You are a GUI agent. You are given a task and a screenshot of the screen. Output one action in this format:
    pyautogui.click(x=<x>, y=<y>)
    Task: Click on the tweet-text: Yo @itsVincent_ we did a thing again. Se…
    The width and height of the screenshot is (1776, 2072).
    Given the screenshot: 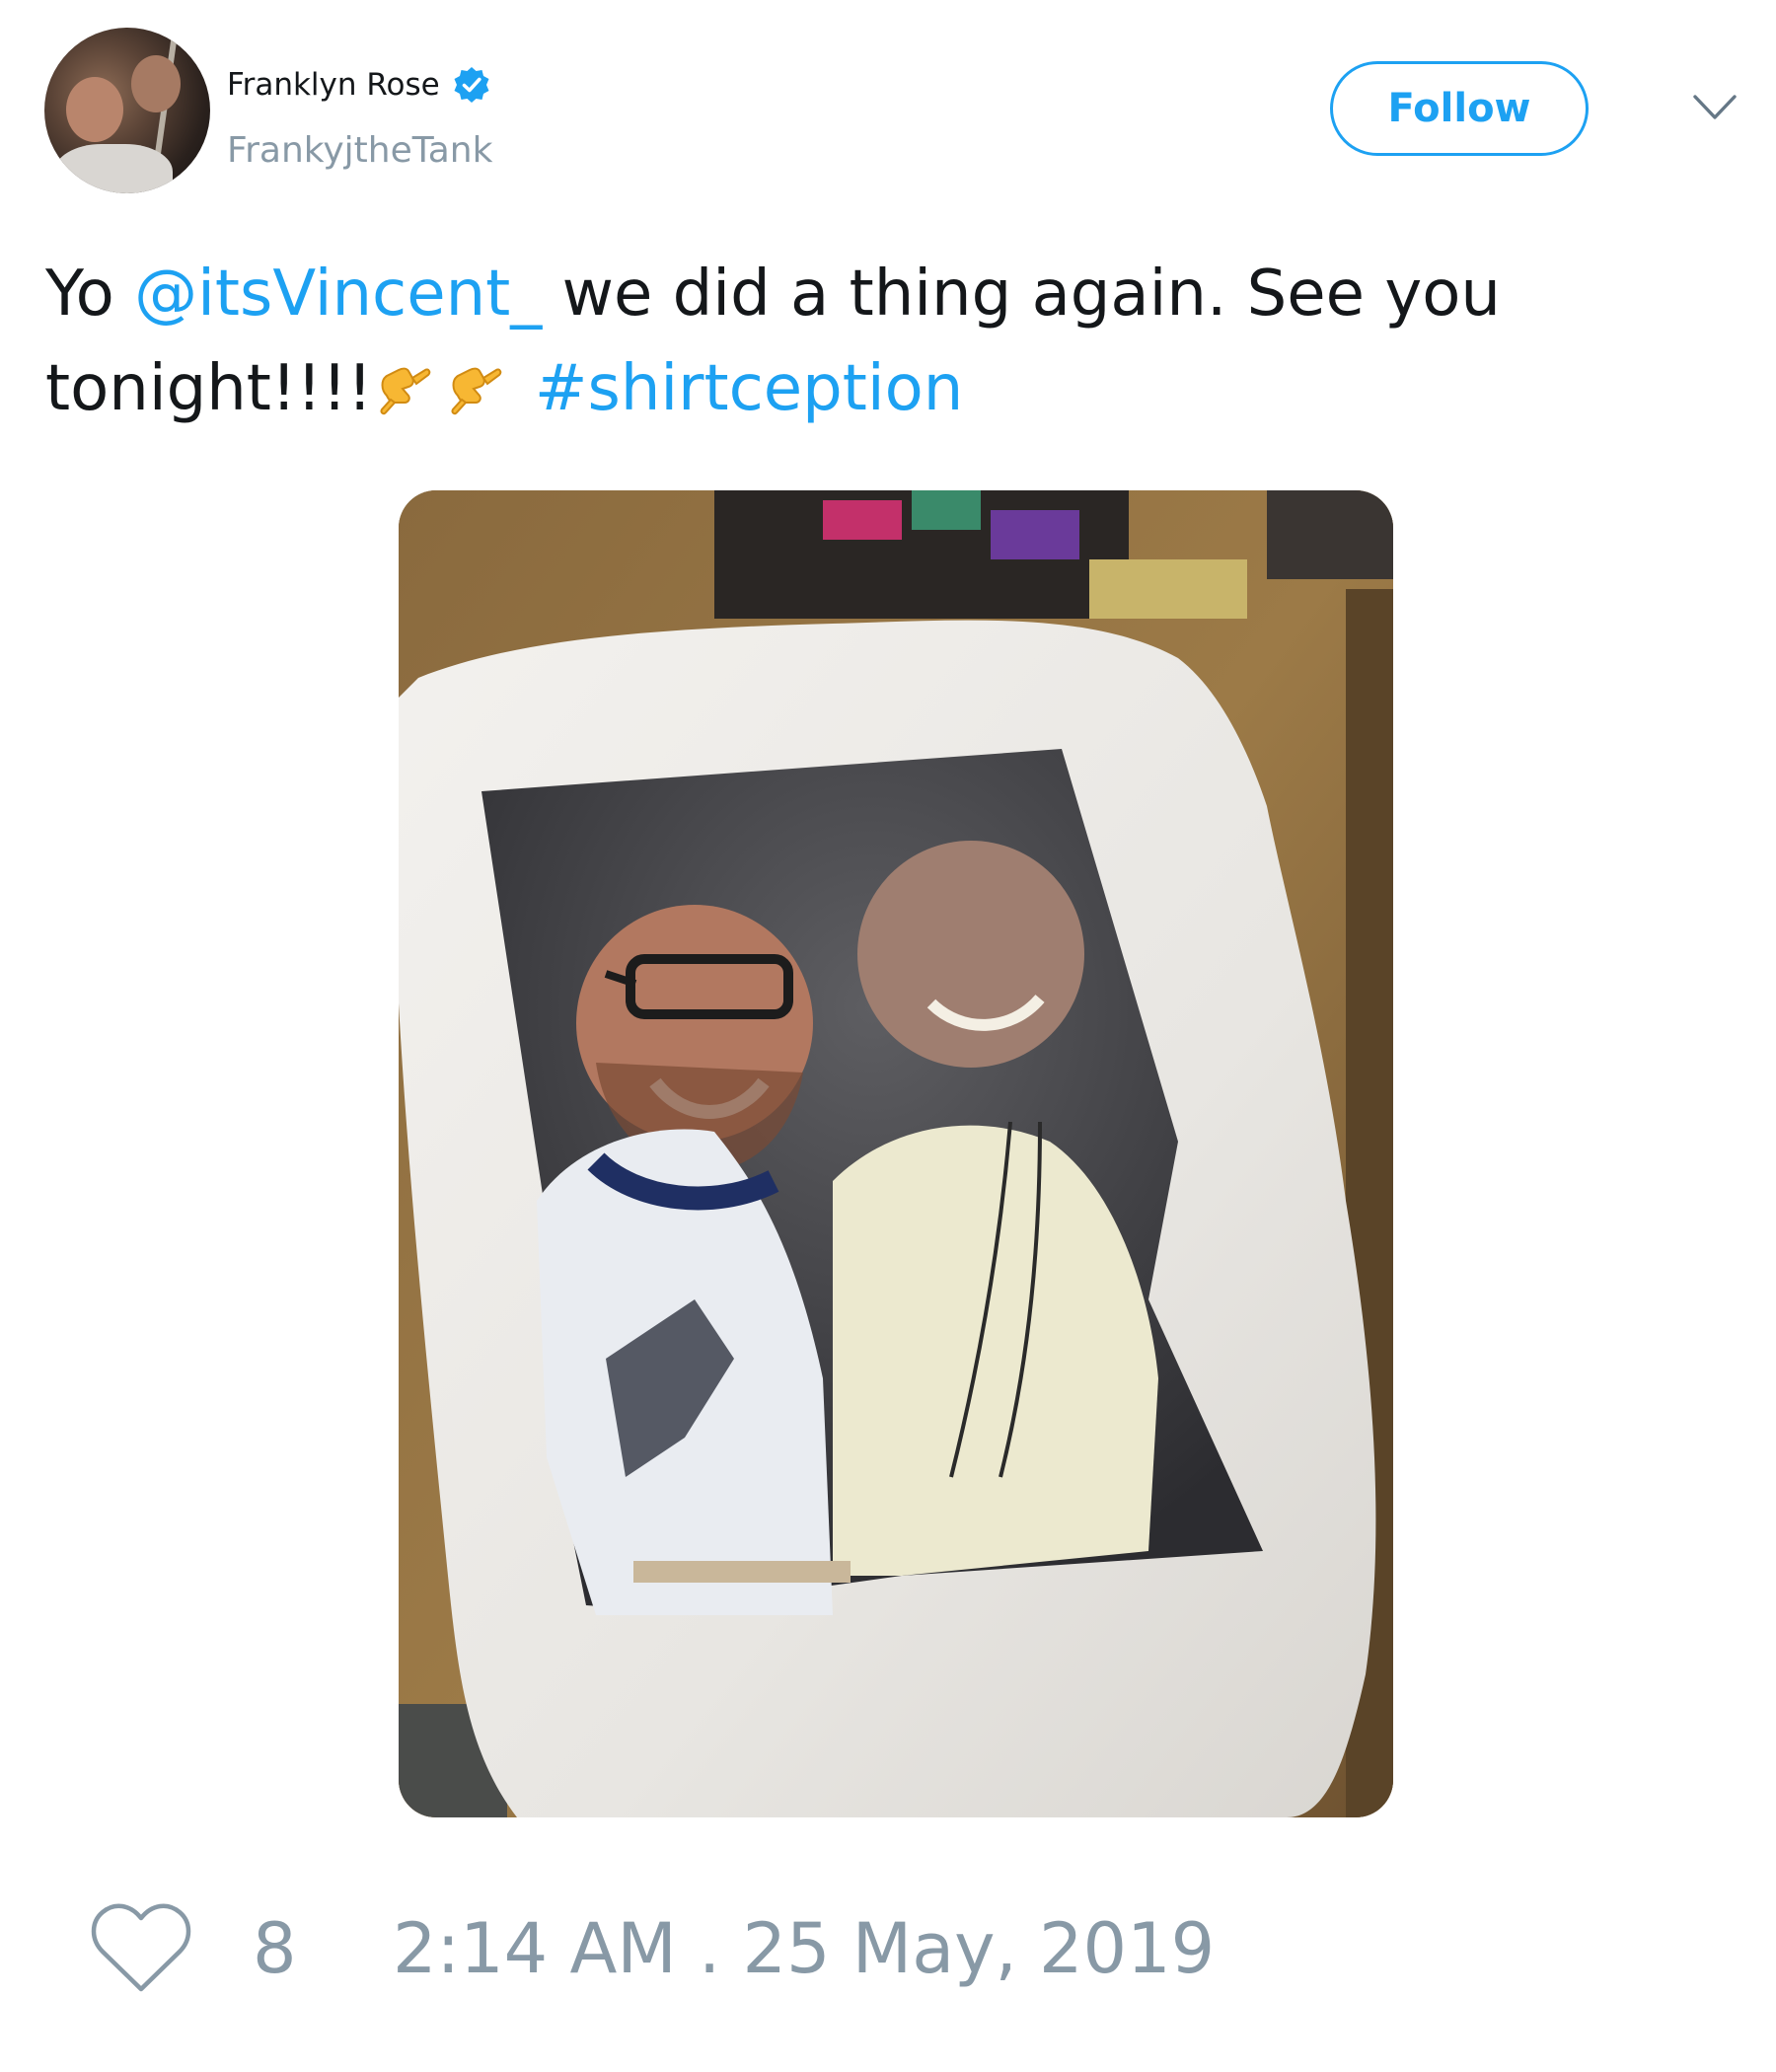 What is the action you would take?
    pyautogui.click(x=884, y=342)
    